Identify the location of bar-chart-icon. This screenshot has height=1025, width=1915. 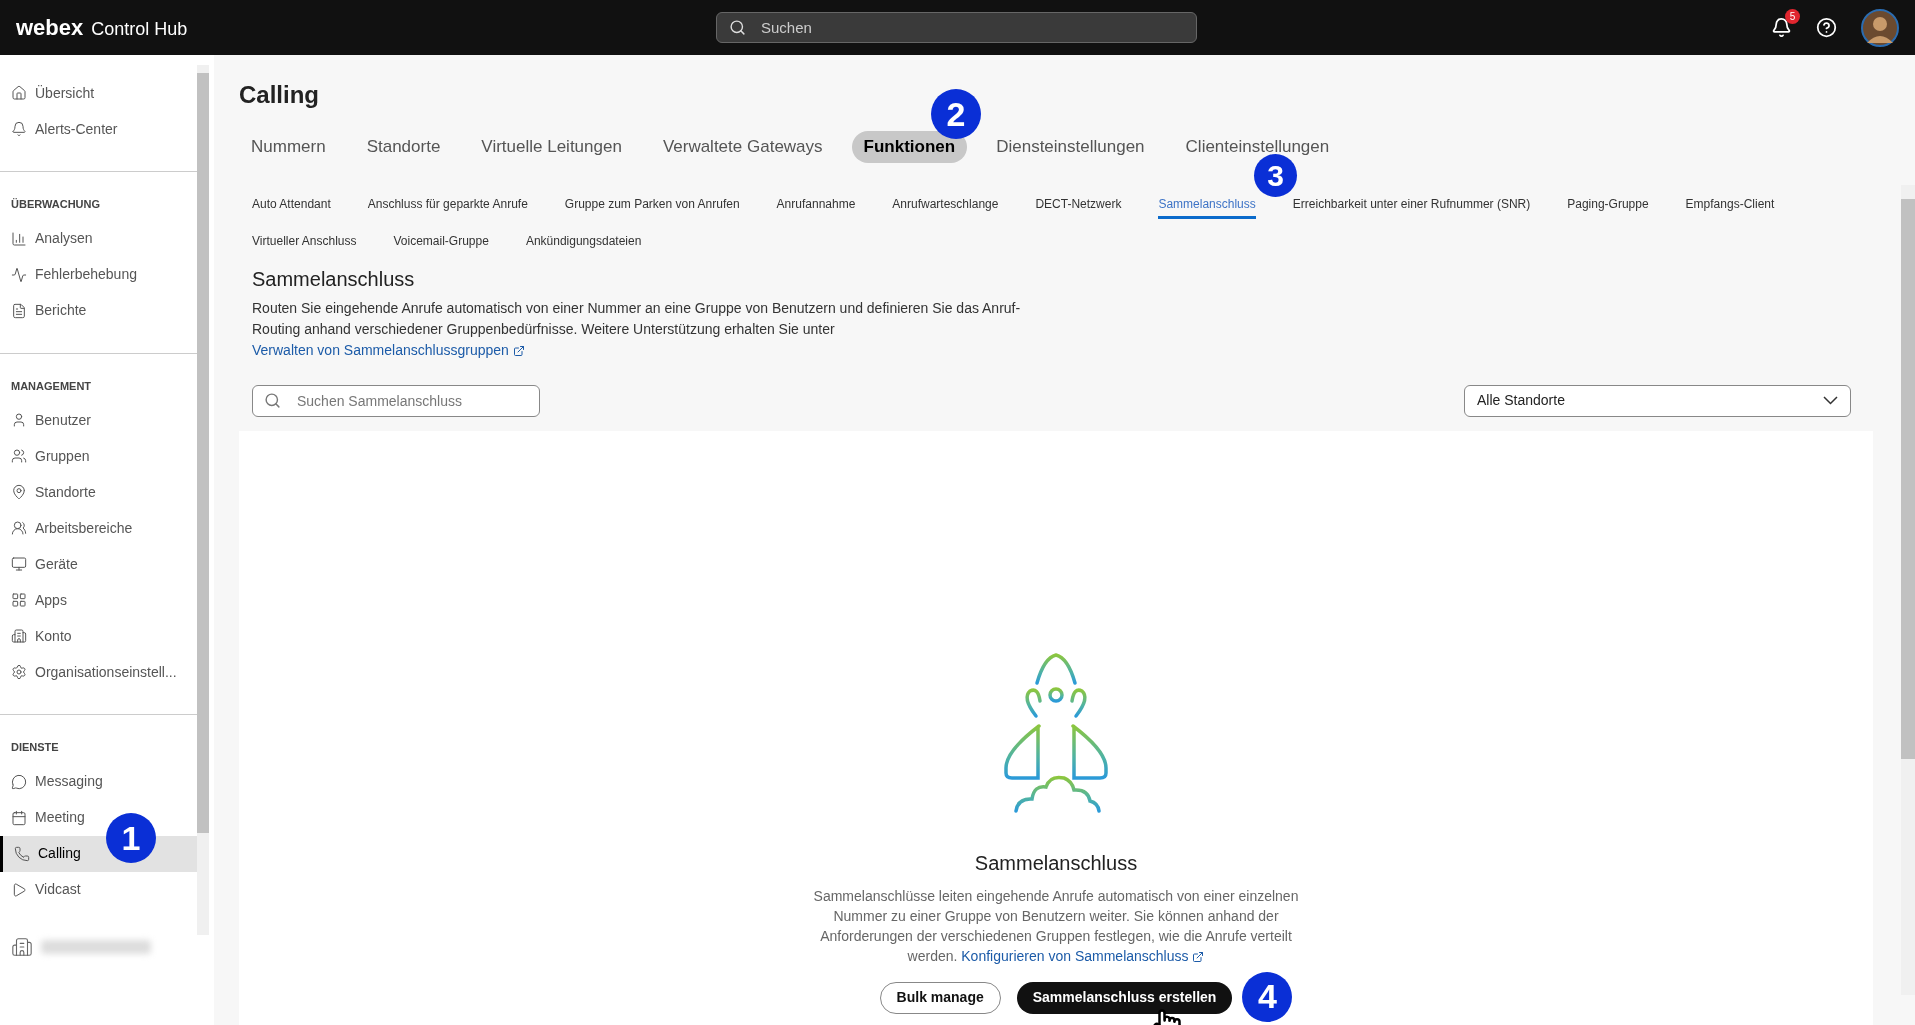
(19, 238).